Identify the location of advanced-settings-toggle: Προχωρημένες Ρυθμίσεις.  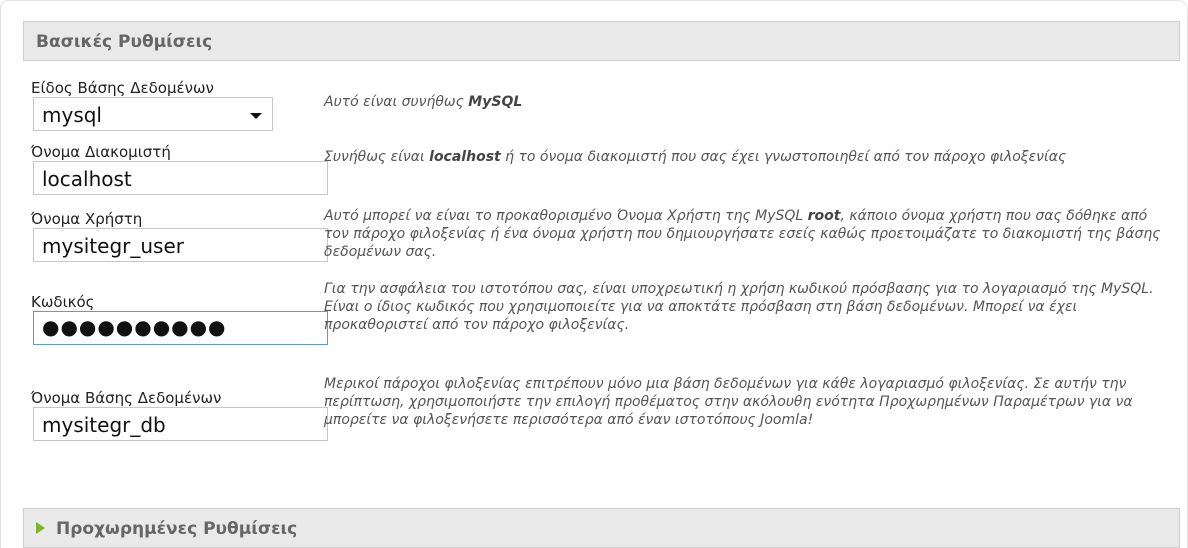
(601, 528).